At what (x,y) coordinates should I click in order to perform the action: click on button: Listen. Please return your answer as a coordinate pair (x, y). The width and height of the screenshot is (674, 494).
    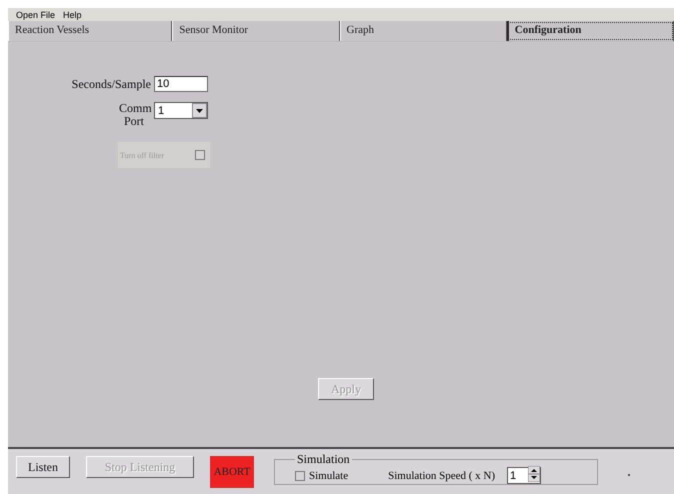
    Looking at the image, I should click on (43, 467).